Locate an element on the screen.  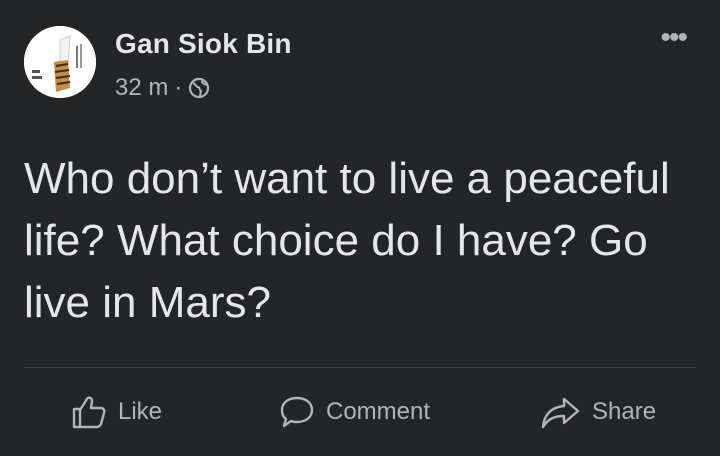
more-options-button: ••• is located at coordinates (673, 38).